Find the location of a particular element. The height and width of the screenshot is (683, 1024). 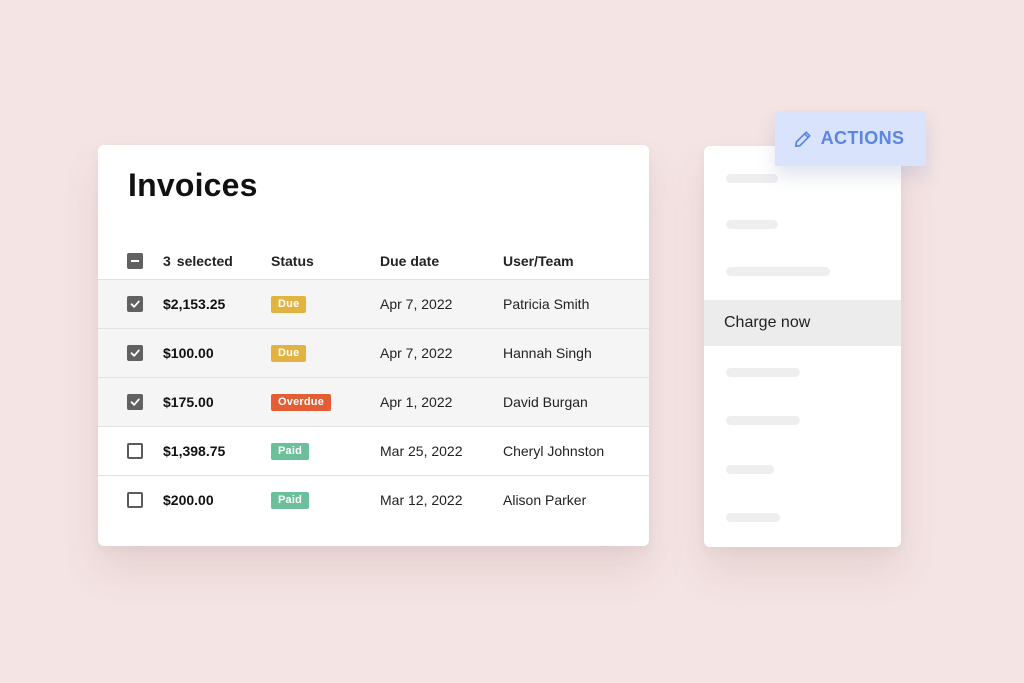

menu-item-charge-now: Charge now is located at coordinates (802, 323).